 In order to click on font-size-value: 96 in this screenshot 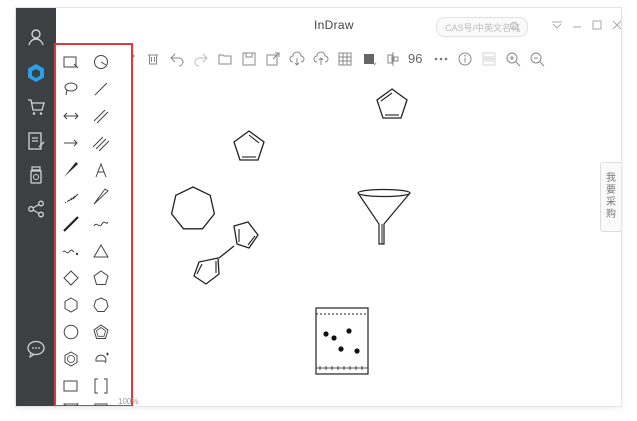, I will do `click(415, 58)`.